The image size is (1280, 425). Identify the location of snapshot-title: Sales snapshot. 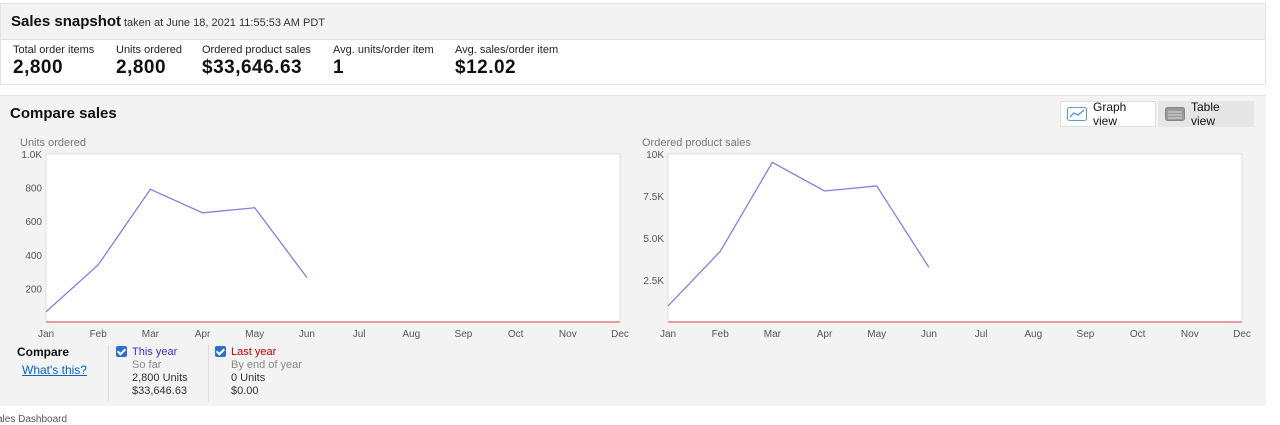
(66, 21).